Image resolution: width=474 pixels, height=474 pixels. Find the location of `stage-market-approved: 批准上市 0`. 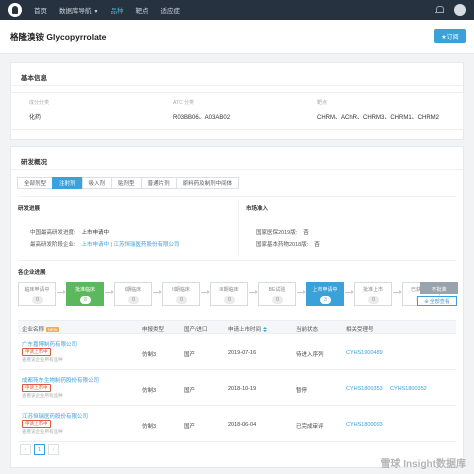

stage-market-approved: 批准上市 0 is located at coordinates (373, 294).